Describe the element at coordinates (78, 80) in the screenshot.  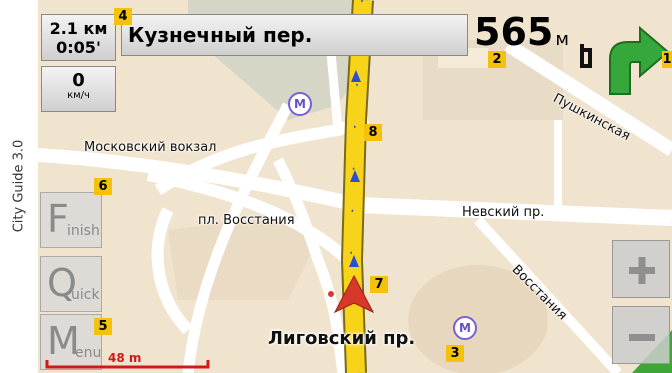
I see `speed-value: 0` at that location.